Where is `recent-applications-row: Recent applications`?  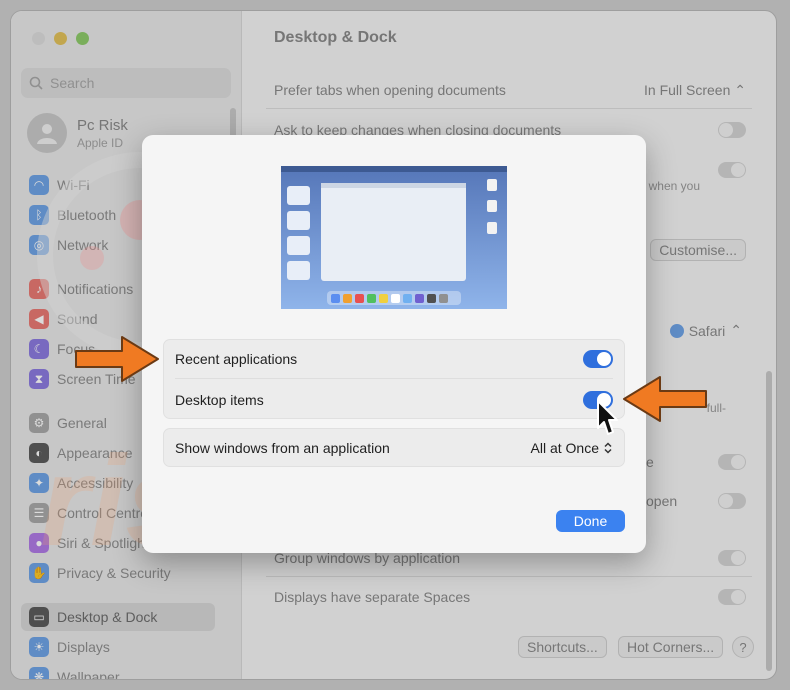
recent-applications-row: Recent applications is located at coordinates (394, 359).